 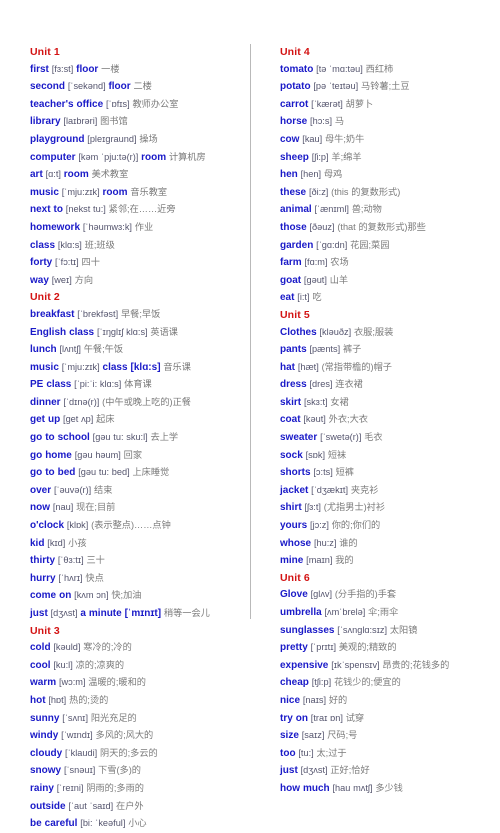 I want to click on entry-word: eat, so click(x=287, y=298).